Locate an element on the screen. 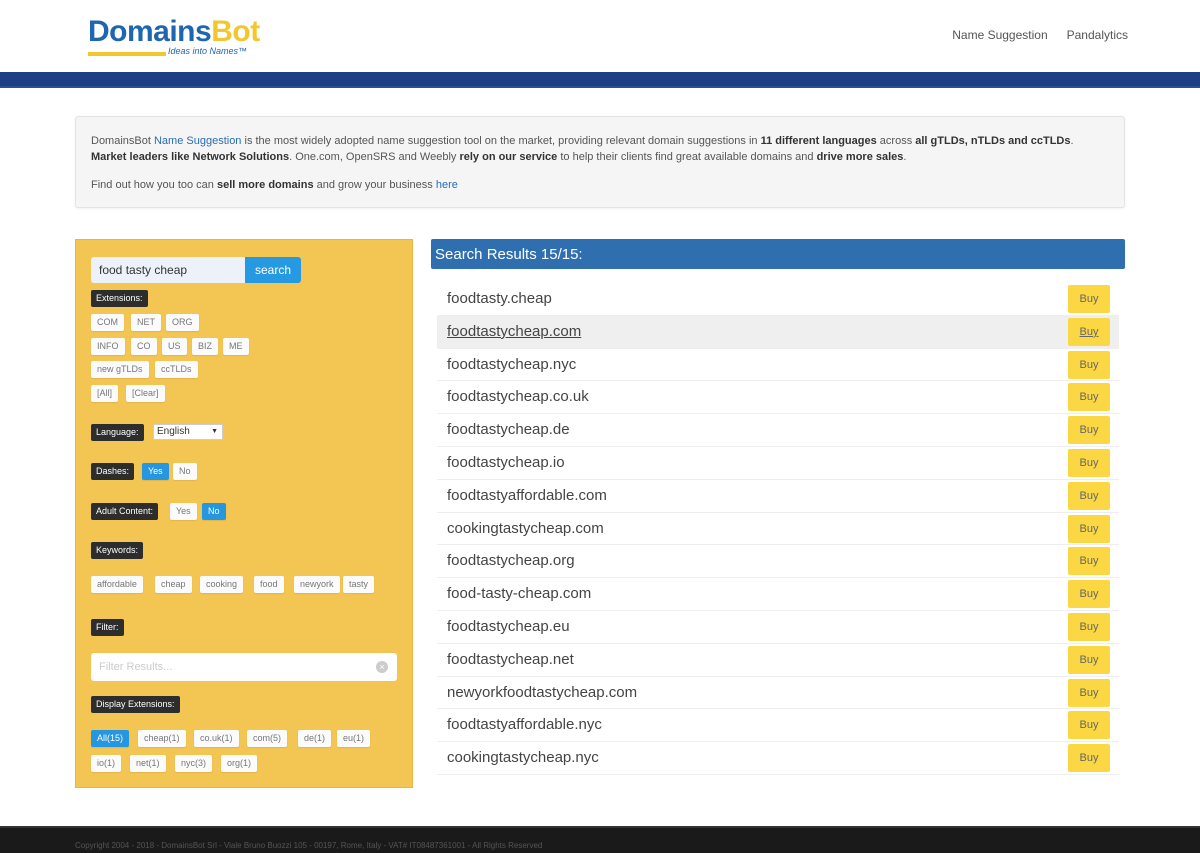  result-domain-link: cookingtastycheap.com is located at coordinates (525, 528).